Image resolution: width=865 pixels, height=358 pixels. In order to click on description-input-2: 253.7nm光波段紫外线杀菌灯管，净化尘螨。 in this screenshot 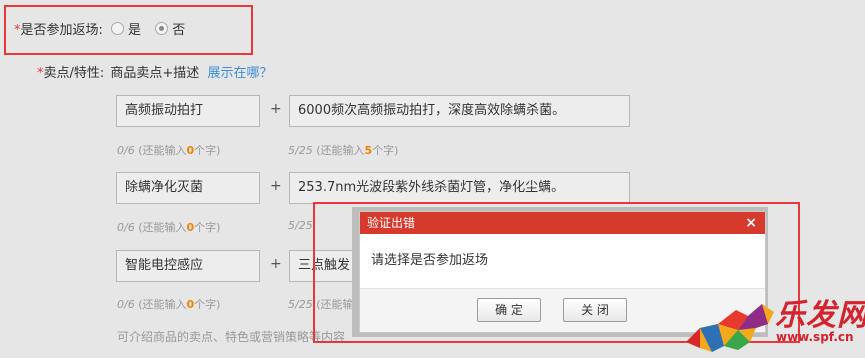, I will do `click(459, 188)`.